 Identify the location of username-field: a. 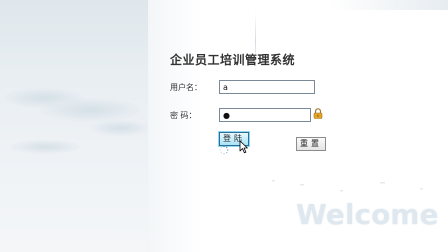
(267, 87).